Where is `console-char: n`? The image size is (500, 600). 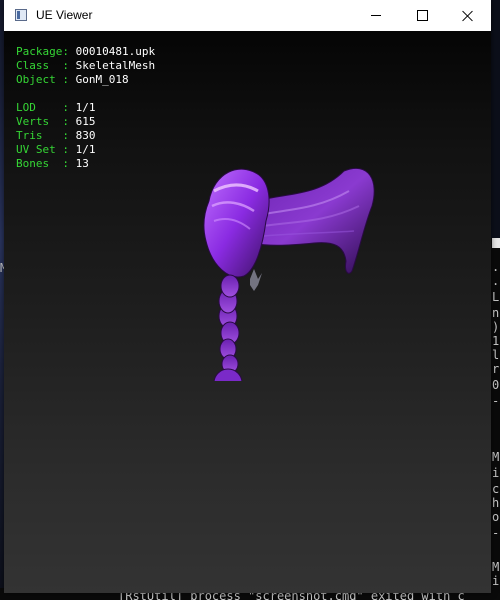 console-char: n is located at coordinates (496, 313).